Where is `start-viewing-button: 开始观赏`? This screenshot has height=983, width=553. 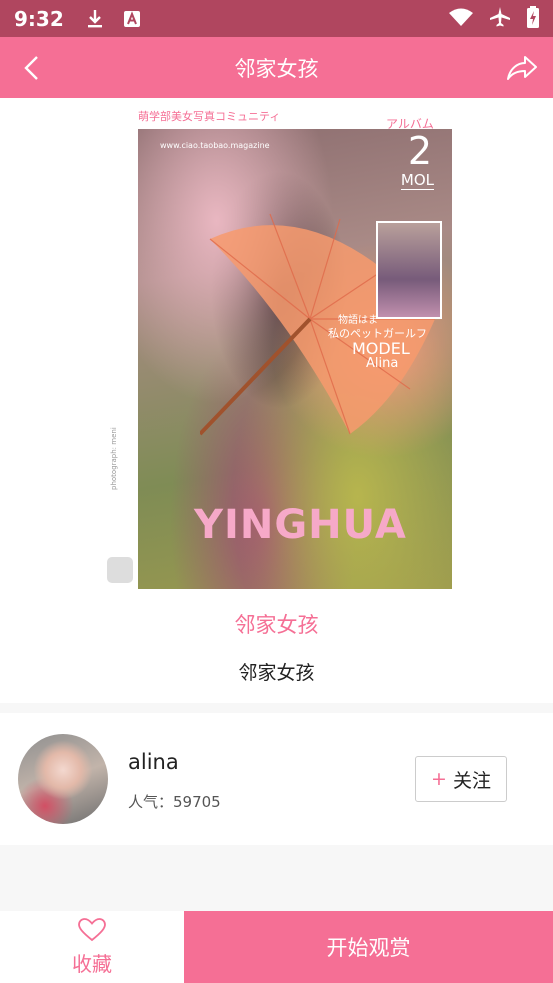
start-viewing-button: 开始观赏 is located at coordinates (368, 947).